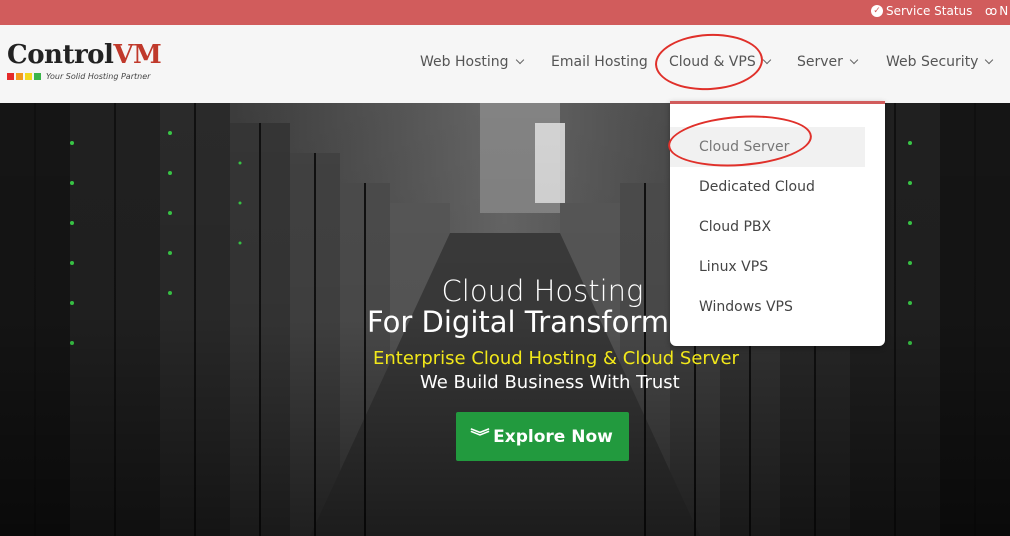  I want to click on hero-tagline: We Build Business With Trust, so click(550, 382).